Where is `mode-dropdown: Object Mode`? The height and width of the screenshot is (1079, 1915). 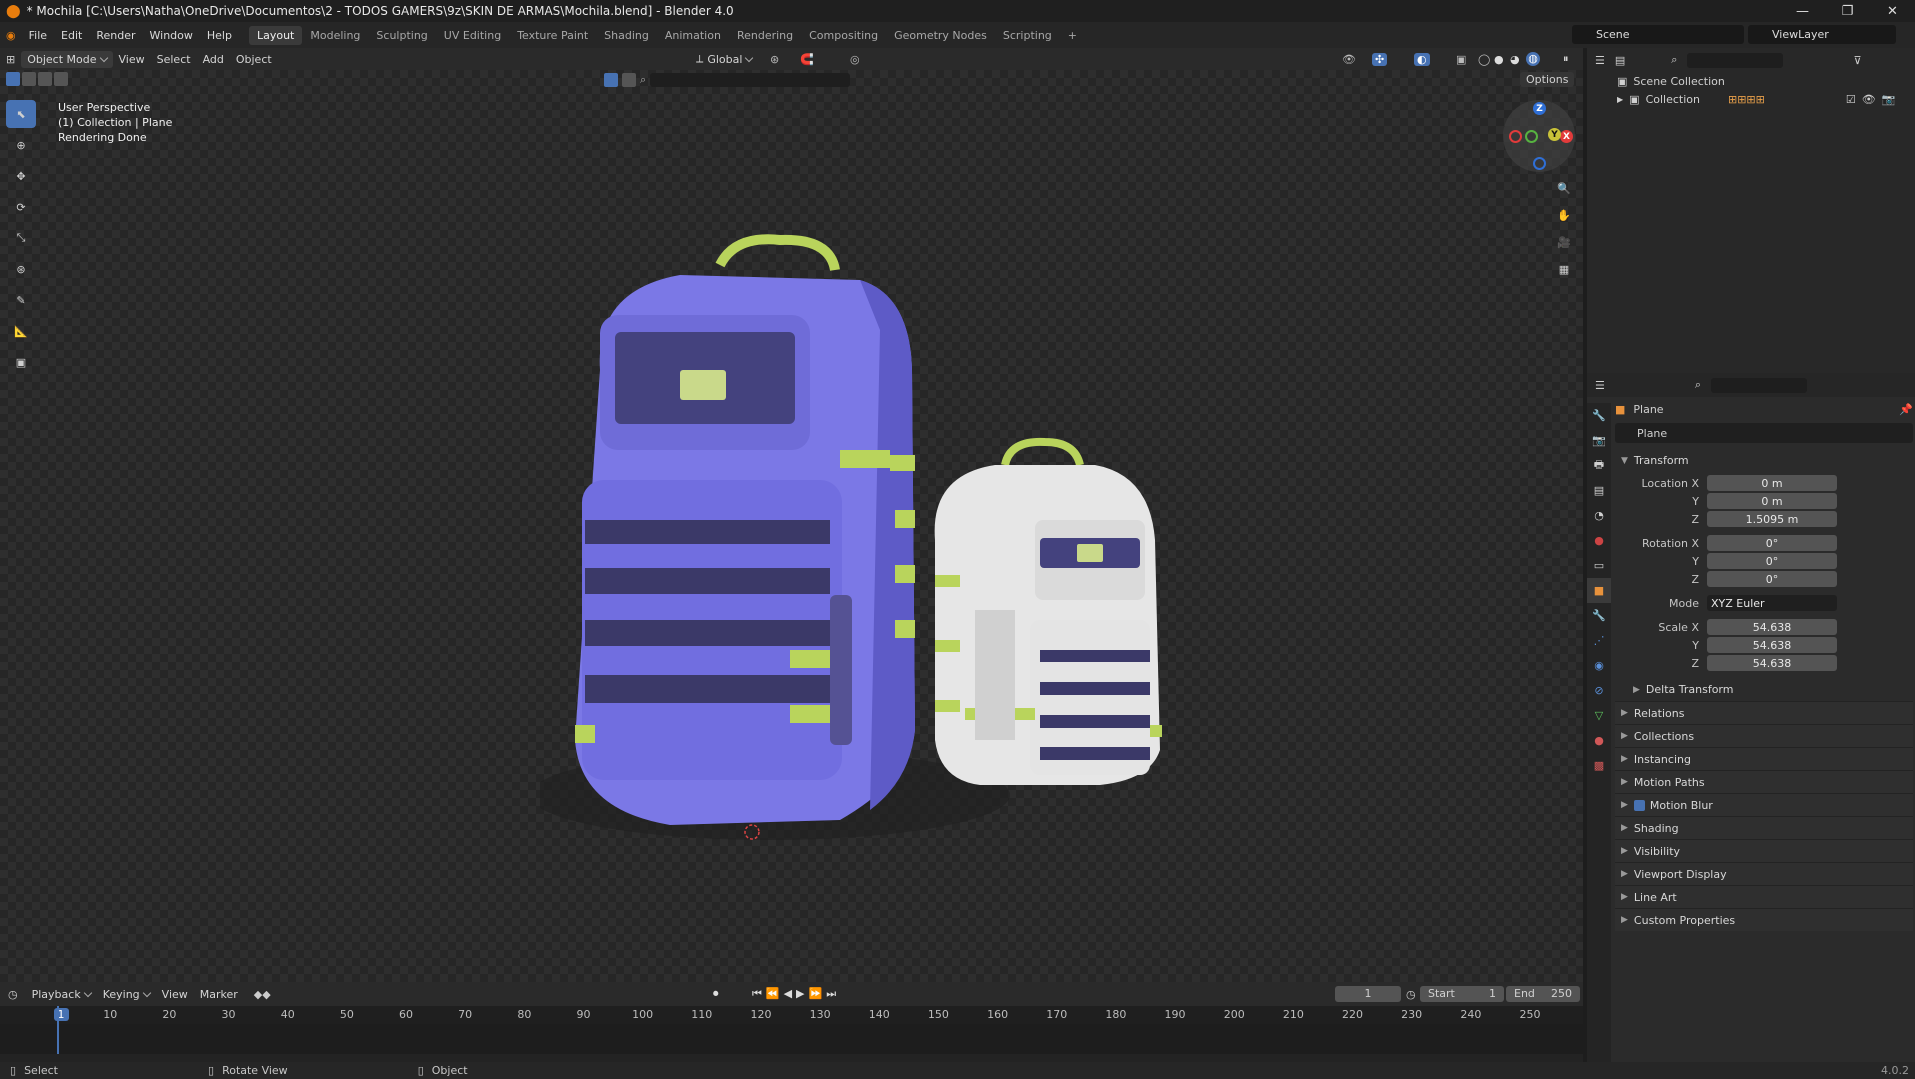 mode-dropdown: Object Mode is located at coordinates (67, 59).